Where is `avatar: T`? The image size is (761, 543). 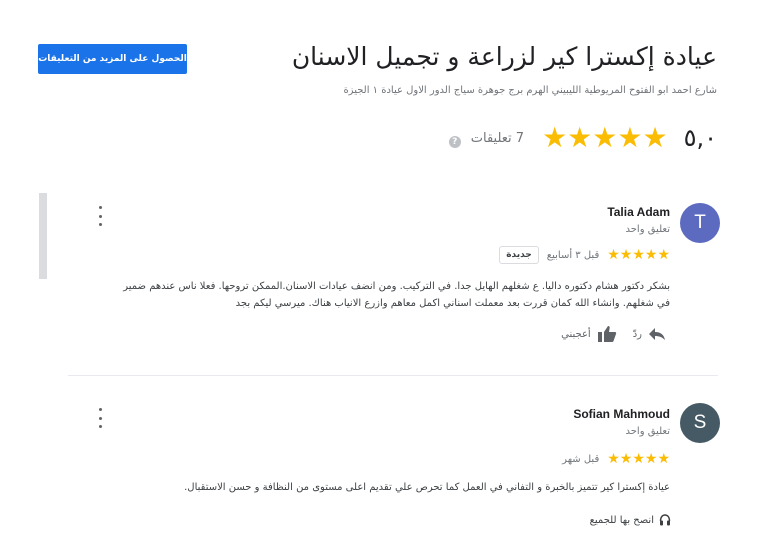 avatar: T is located at coordinates (700, 223).